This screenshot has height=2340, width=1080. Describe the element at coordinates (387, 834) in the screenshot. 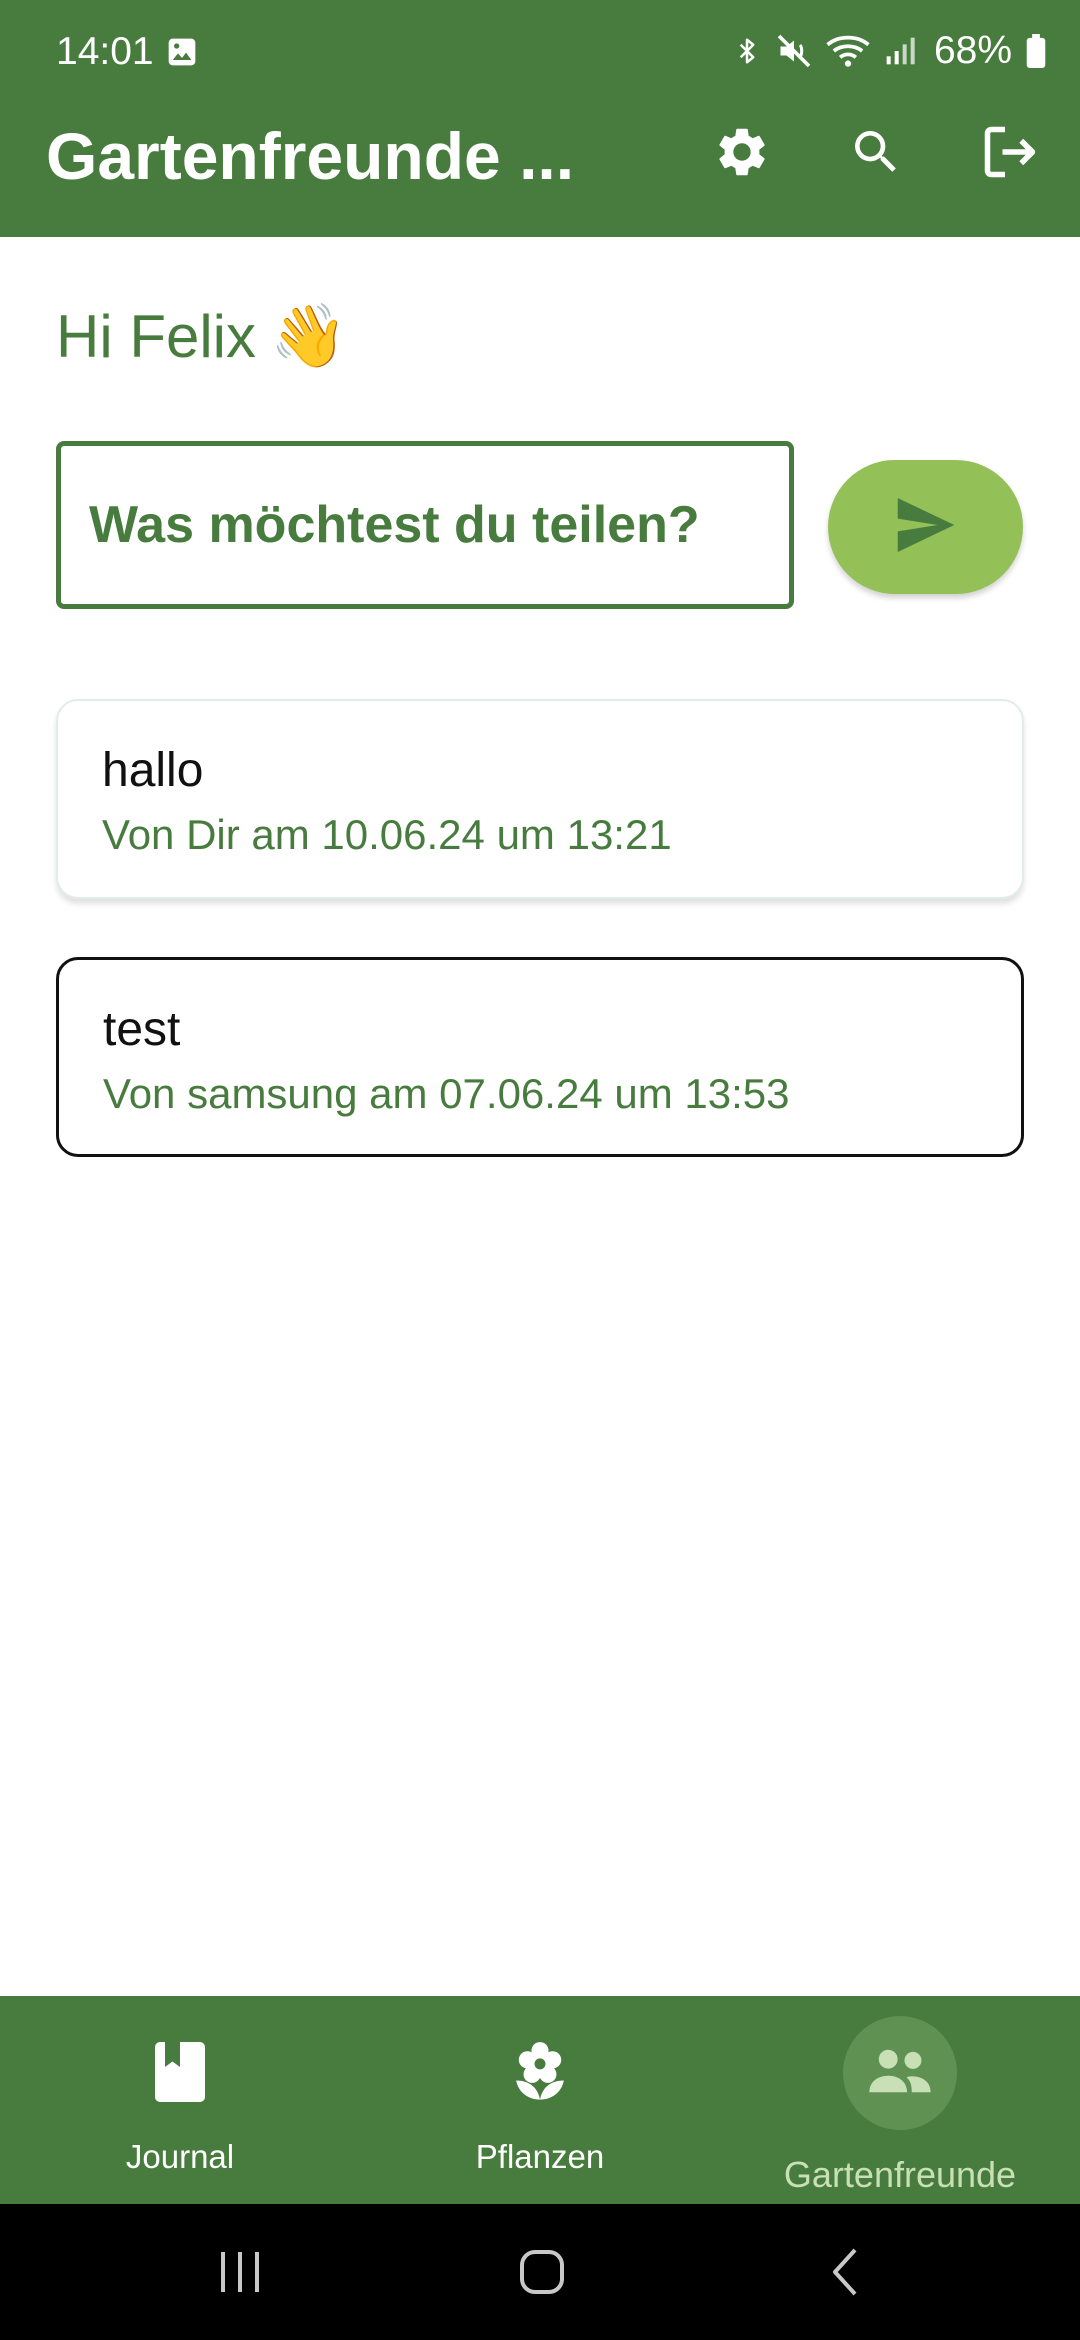

I see `post-meta: Von Dir am 10.06.24 um 13:21` at that location.